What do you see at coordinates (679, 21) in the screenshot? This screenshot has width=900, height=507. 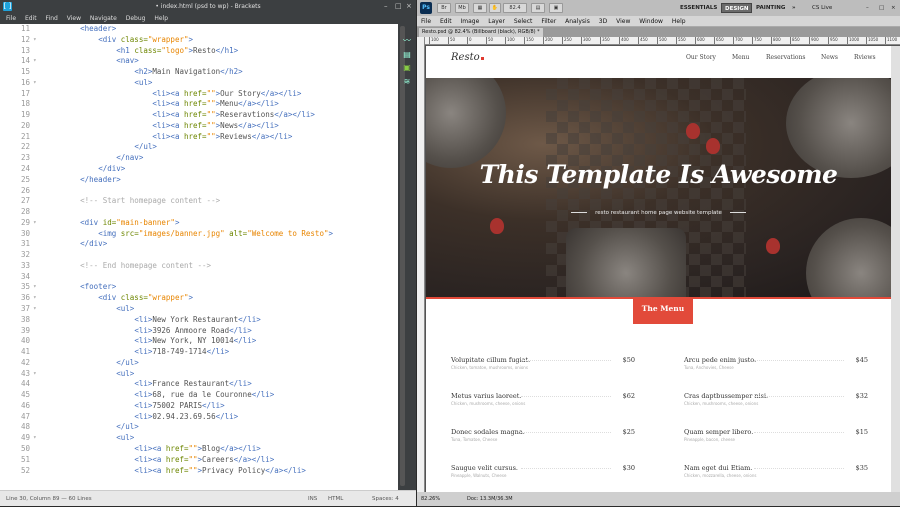 I see `ps-menu-help: Help` at bounding box center [679, 21].